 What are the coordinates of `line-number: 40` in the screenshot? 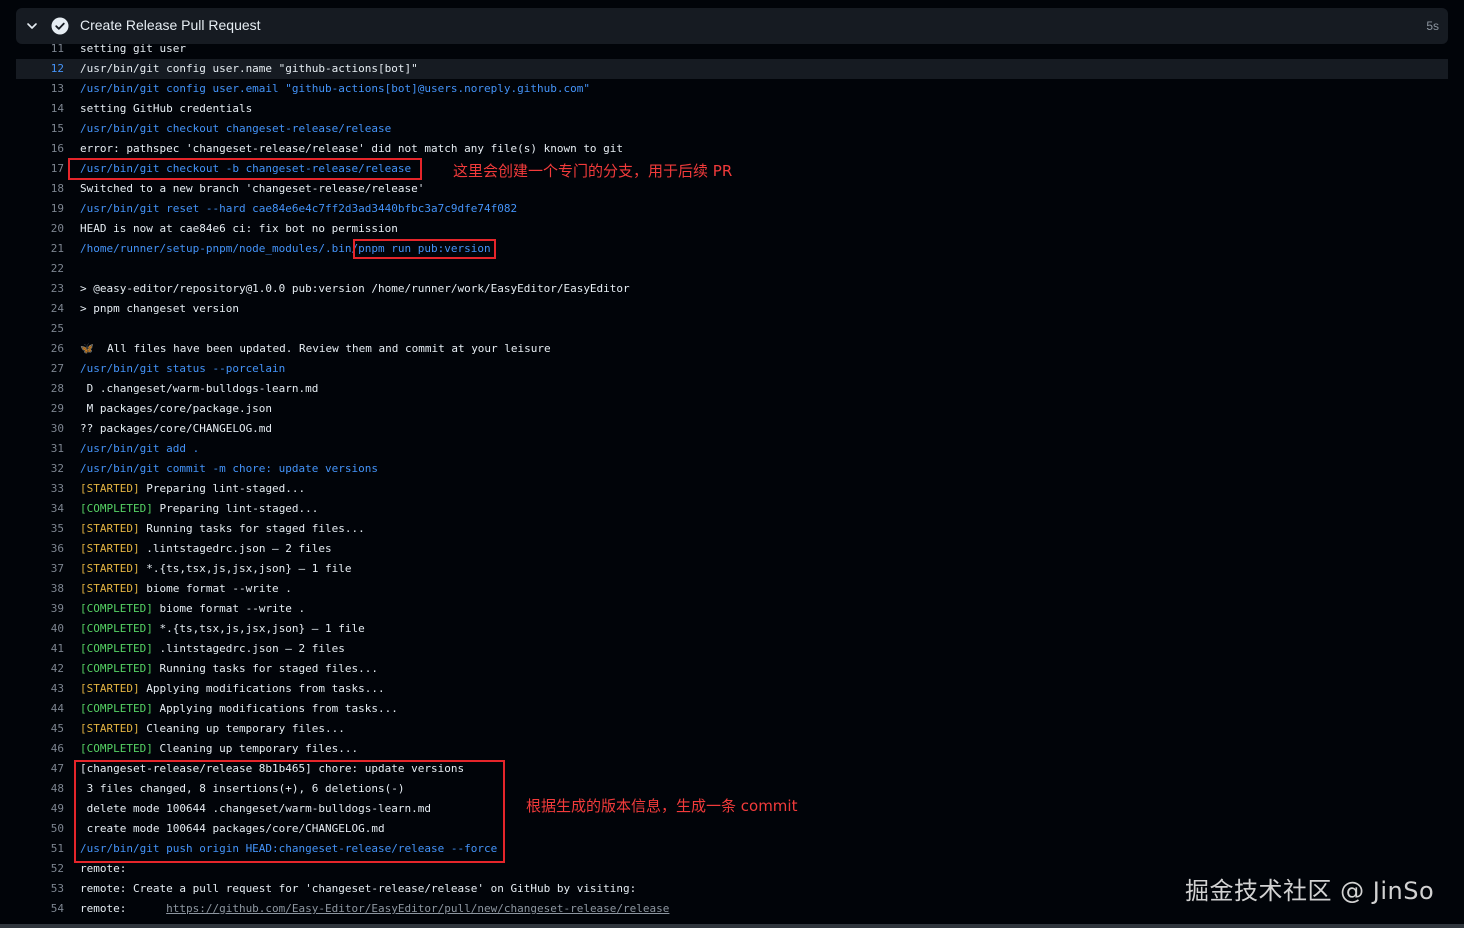 It's located at (40, 629).